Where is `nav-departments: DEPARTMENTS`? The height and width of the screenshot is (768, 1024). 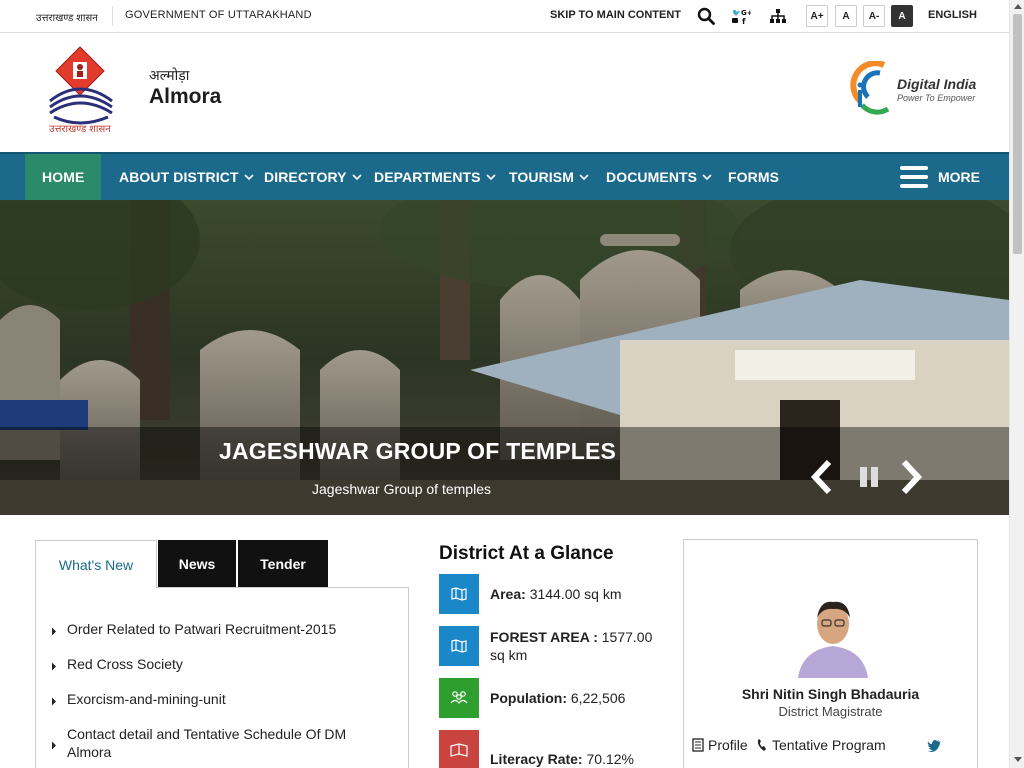 nav-departments: DEPARTMENTS is located at coordinates (435, 177).